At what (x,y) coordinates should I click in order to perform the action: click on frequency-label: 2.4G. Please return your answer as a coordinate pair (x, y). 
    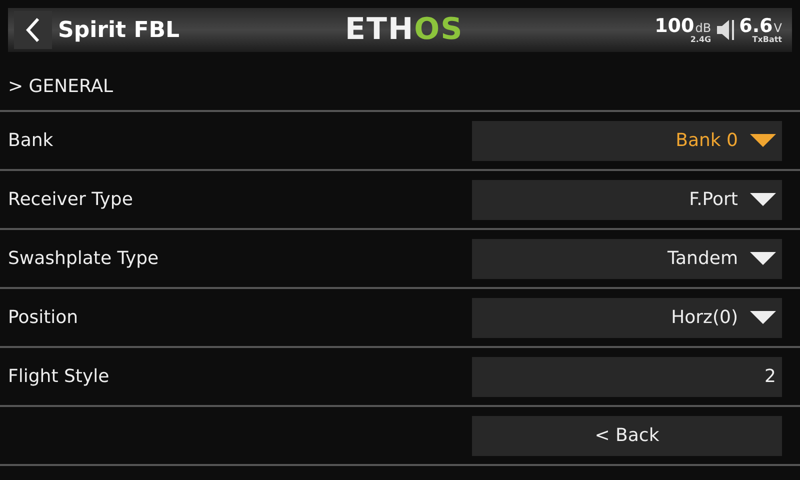
    Looking at the image, I should click on (701, 40).